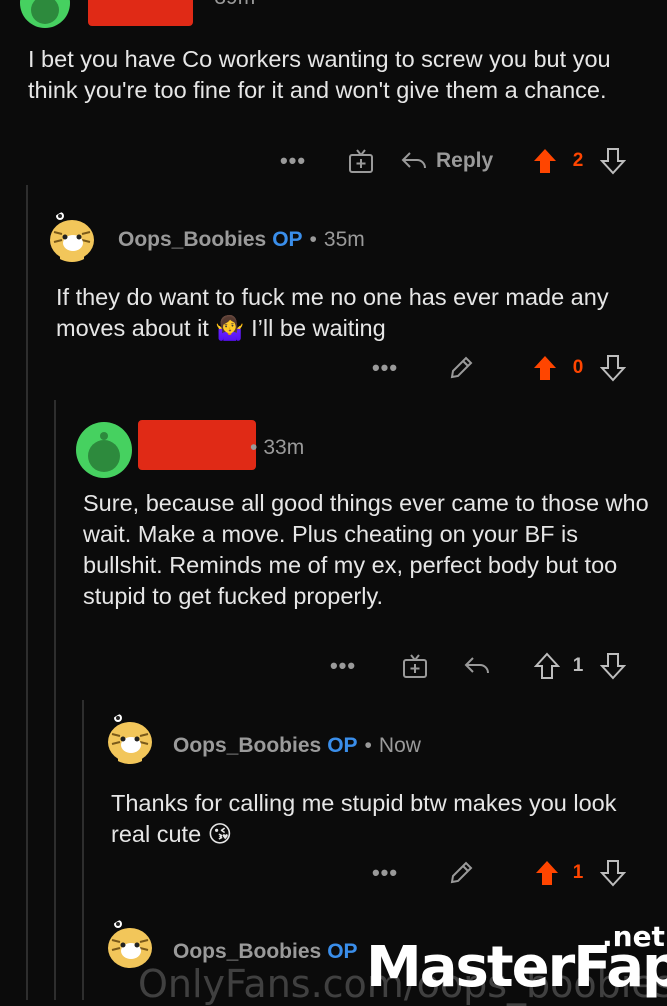  I want to click on comment-meta: • 39m, so click(224, 5).